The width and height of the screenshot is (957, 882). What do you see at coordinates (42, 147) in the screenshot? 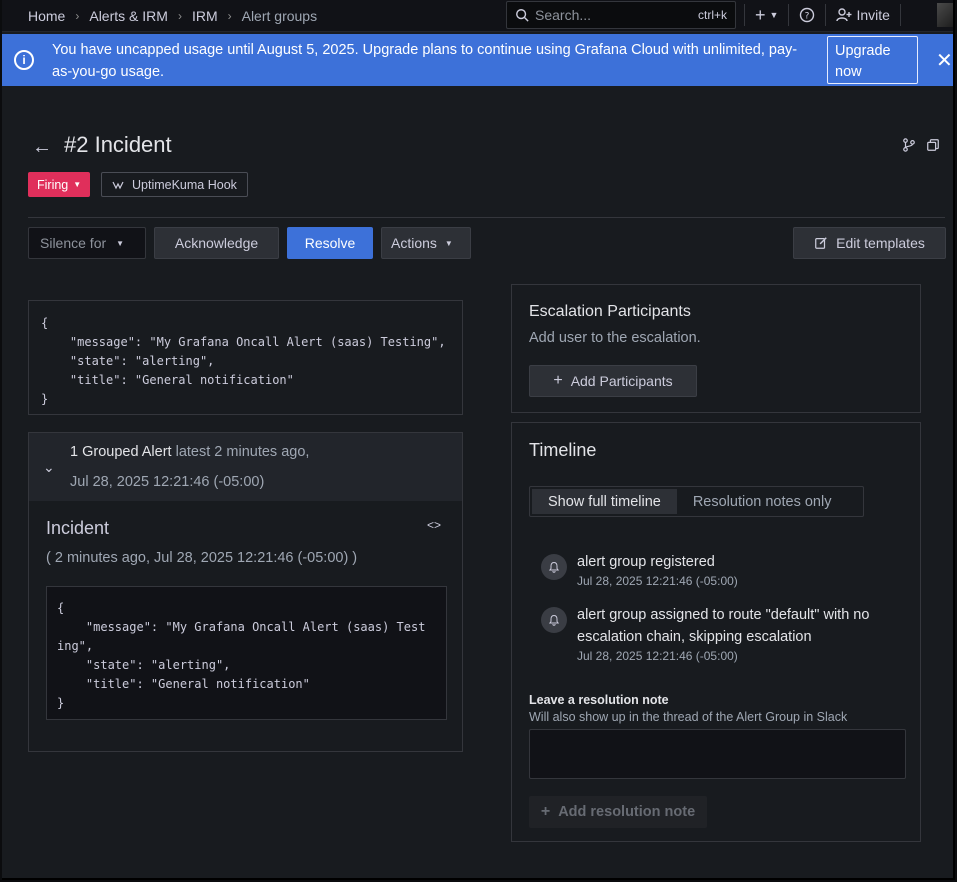
I see `back-arrow-icon: ←` at bounding box center [42, 147].